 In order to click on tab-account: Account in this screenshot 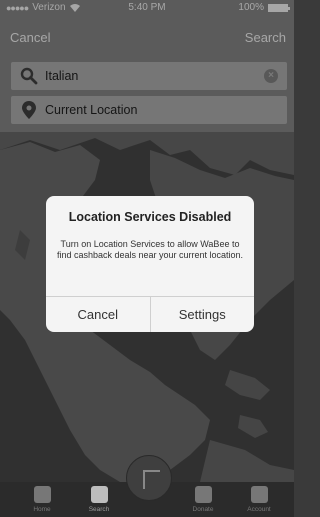, I will do `click(259, 499)`.